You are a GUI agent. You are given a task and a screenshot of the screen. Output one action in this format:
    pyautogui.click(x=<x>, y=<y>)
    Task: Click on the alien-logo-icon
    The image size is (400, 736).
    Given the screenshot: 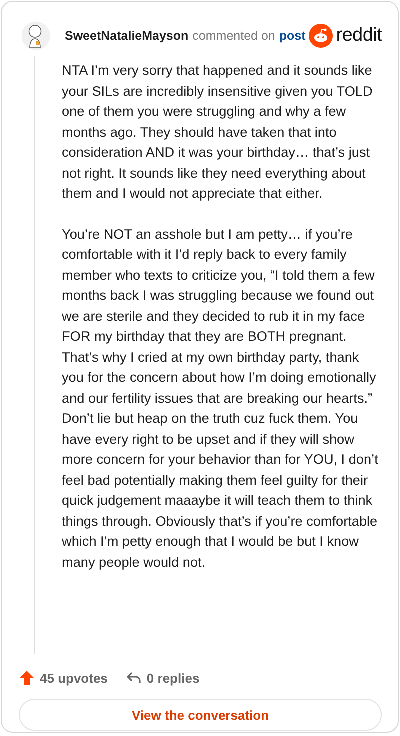 What is the action you would take?
    pyautogui.click(x=321, y=36)
    